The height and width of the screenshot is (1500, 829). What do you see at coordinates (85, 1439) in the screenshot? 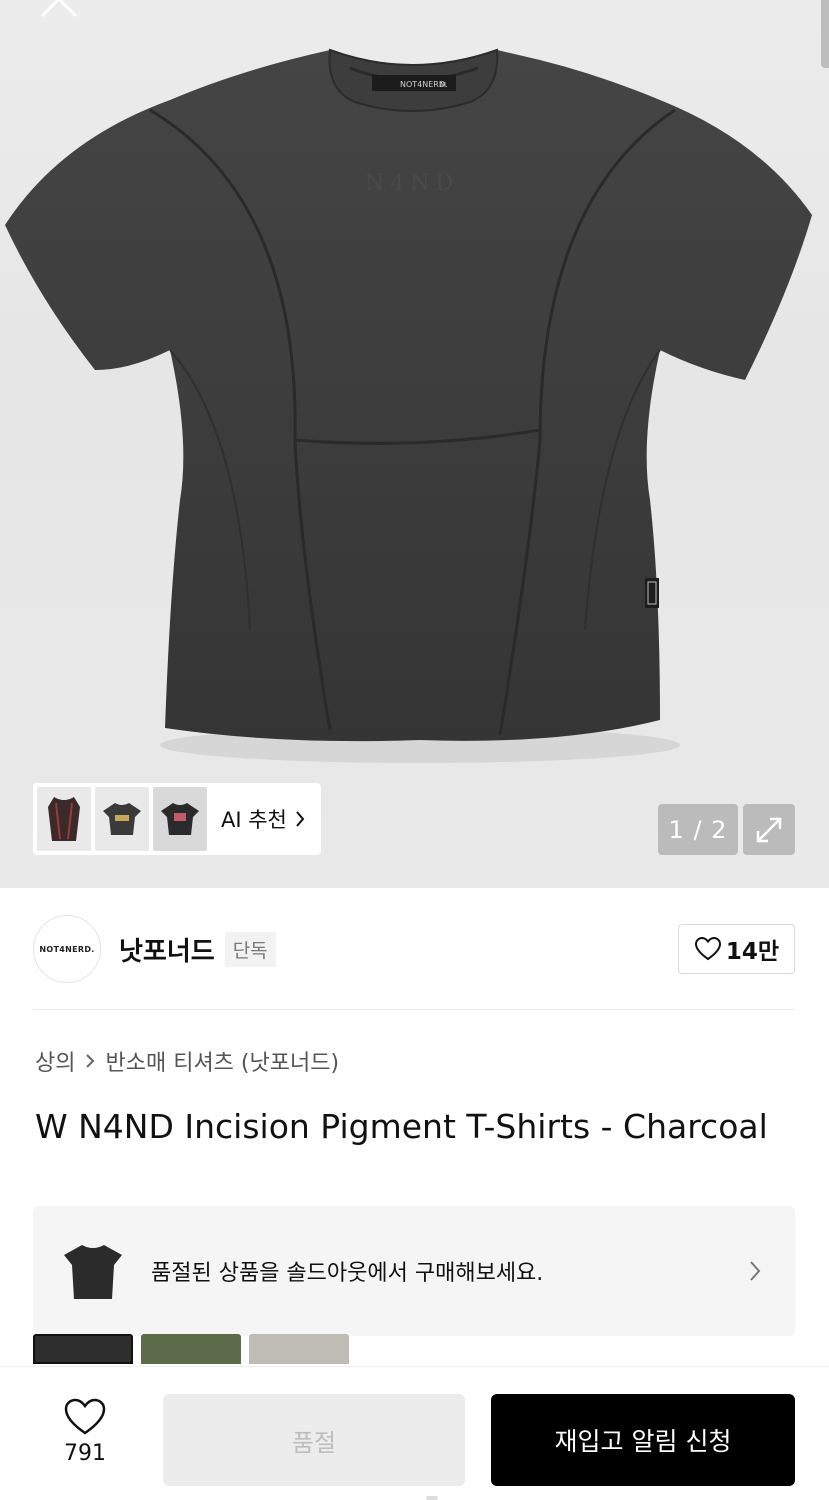
I see `wishlist-button: 791` at bounding box center [85, 1439].